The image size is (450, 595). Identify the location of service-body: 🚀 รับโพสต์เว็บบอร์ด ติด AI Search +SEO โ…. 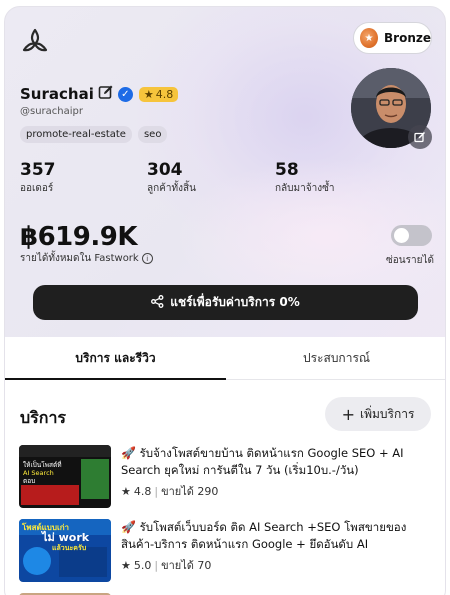
(277, 550).